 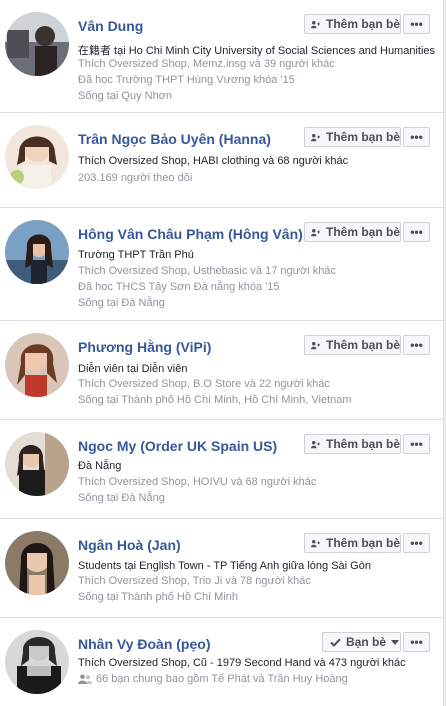 I want to click on person-name: Trân Ngọc Bảo Uyên (Hanna), so click(x=174, y=139).